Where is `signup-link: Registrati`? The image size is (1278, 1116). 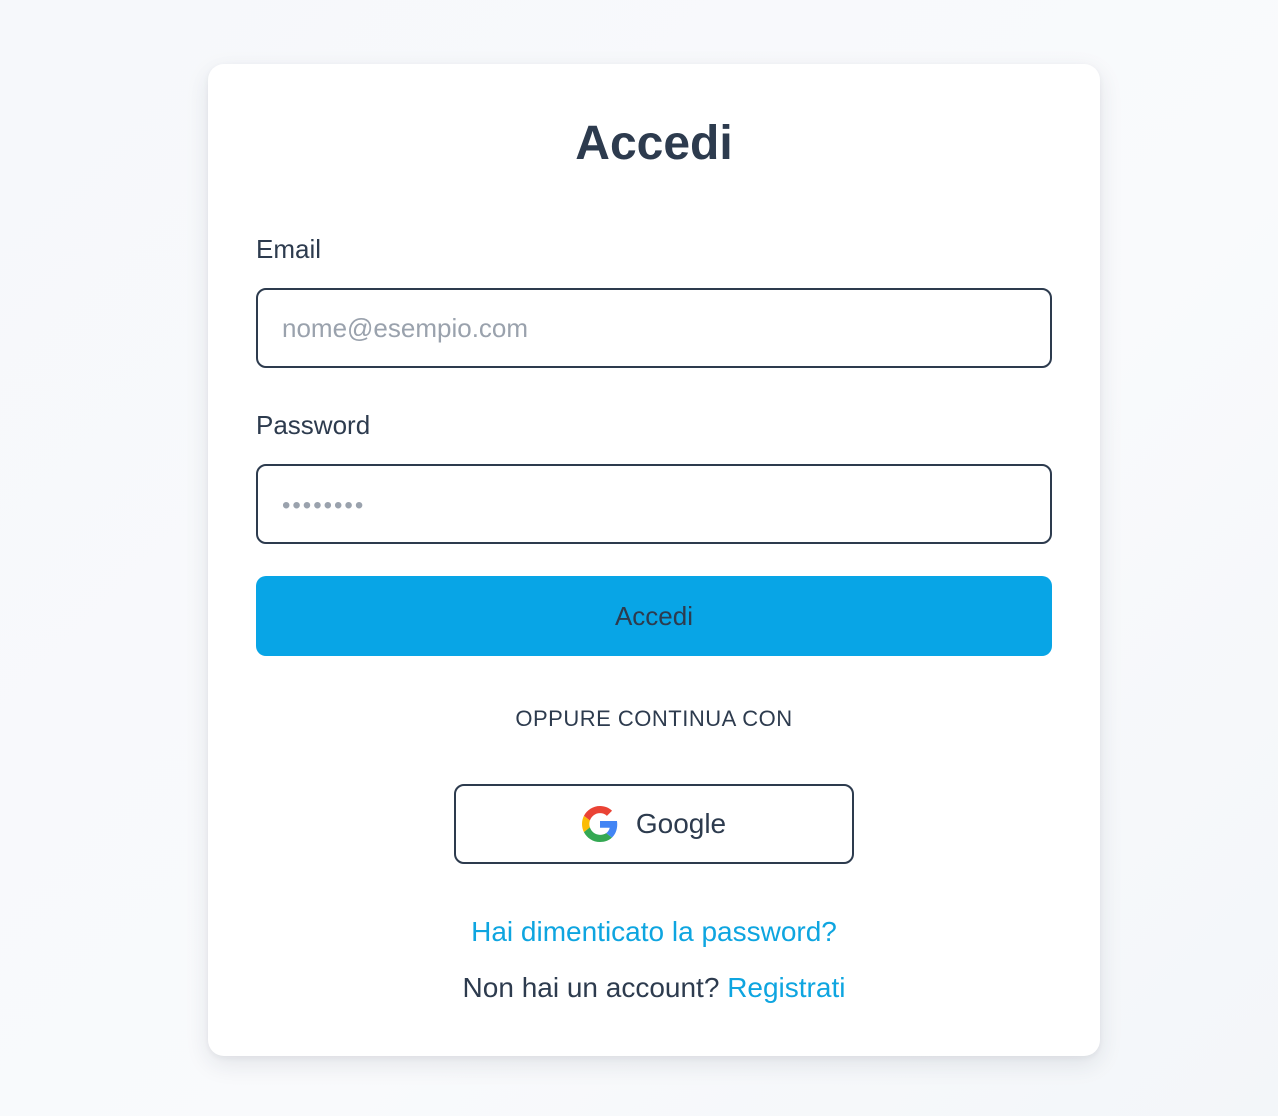 signup-link: Registrati is located at coordinates (786, 987).